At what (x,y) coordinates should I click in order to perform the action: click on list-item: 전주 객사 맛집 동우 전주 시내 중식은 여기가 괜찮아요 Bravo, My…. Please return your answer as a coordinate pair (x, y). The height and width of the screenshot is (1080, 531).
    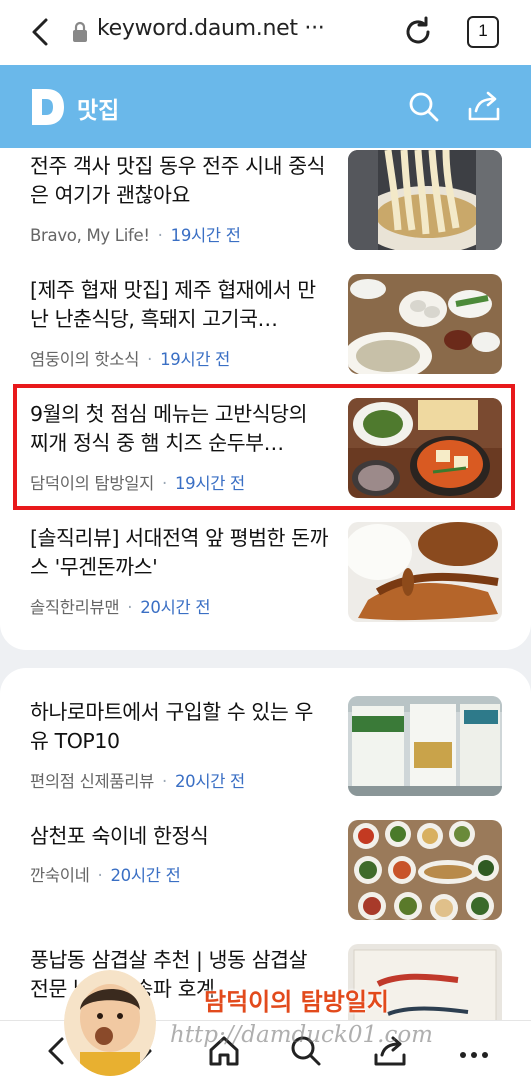
    Looking at the image, I should click on (265, 213).